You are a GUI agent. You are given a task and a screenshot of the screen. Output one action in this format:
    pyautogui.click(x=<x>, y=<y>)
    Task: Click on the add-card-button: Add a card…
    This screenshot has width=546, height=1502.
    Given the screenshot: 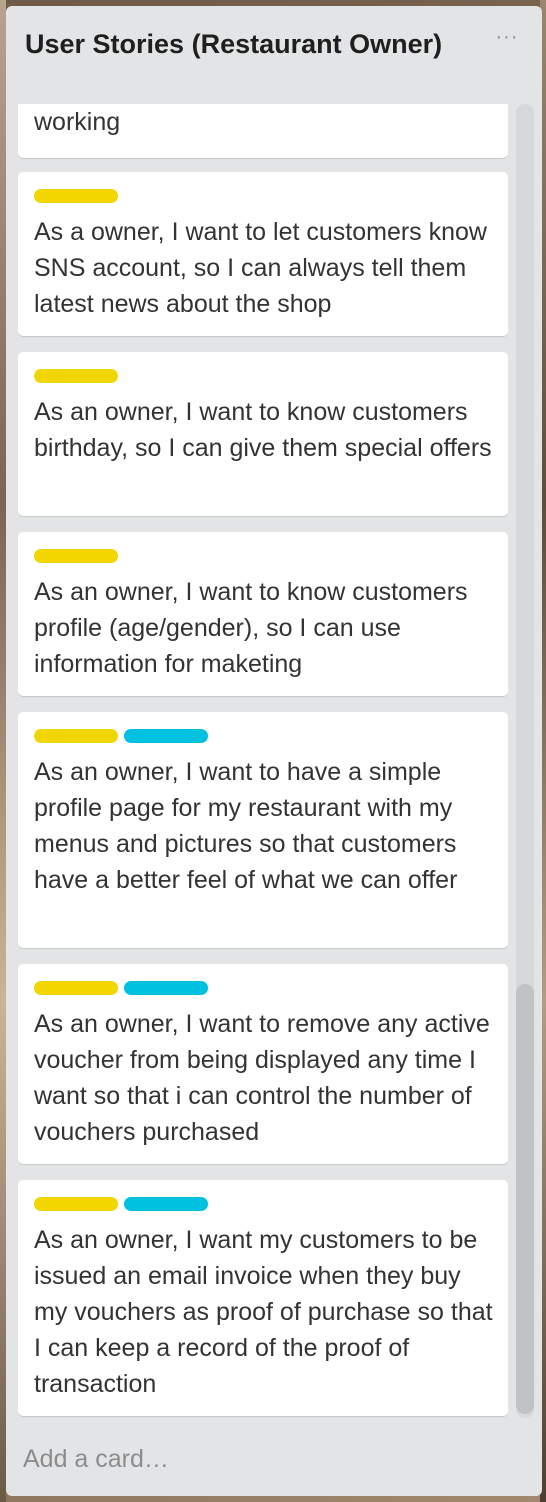 What is the action you would take?
    pyautogui.click(x=96, y=1459)
    